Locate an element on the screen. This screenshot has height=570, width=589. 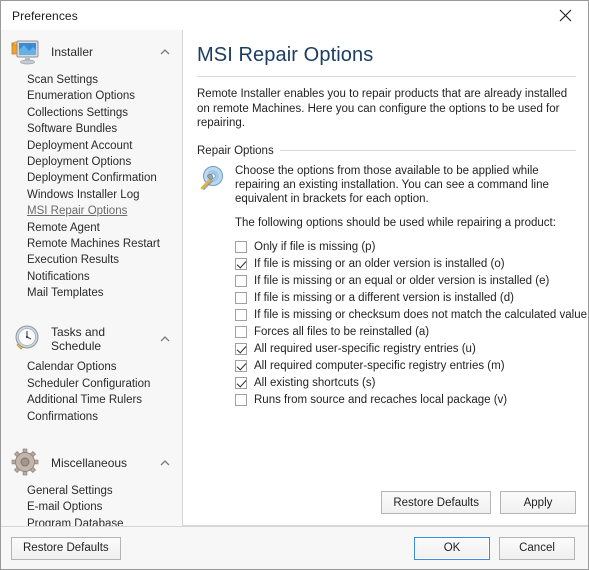
disc-wrench-icon is located at coordinates (213, 178).